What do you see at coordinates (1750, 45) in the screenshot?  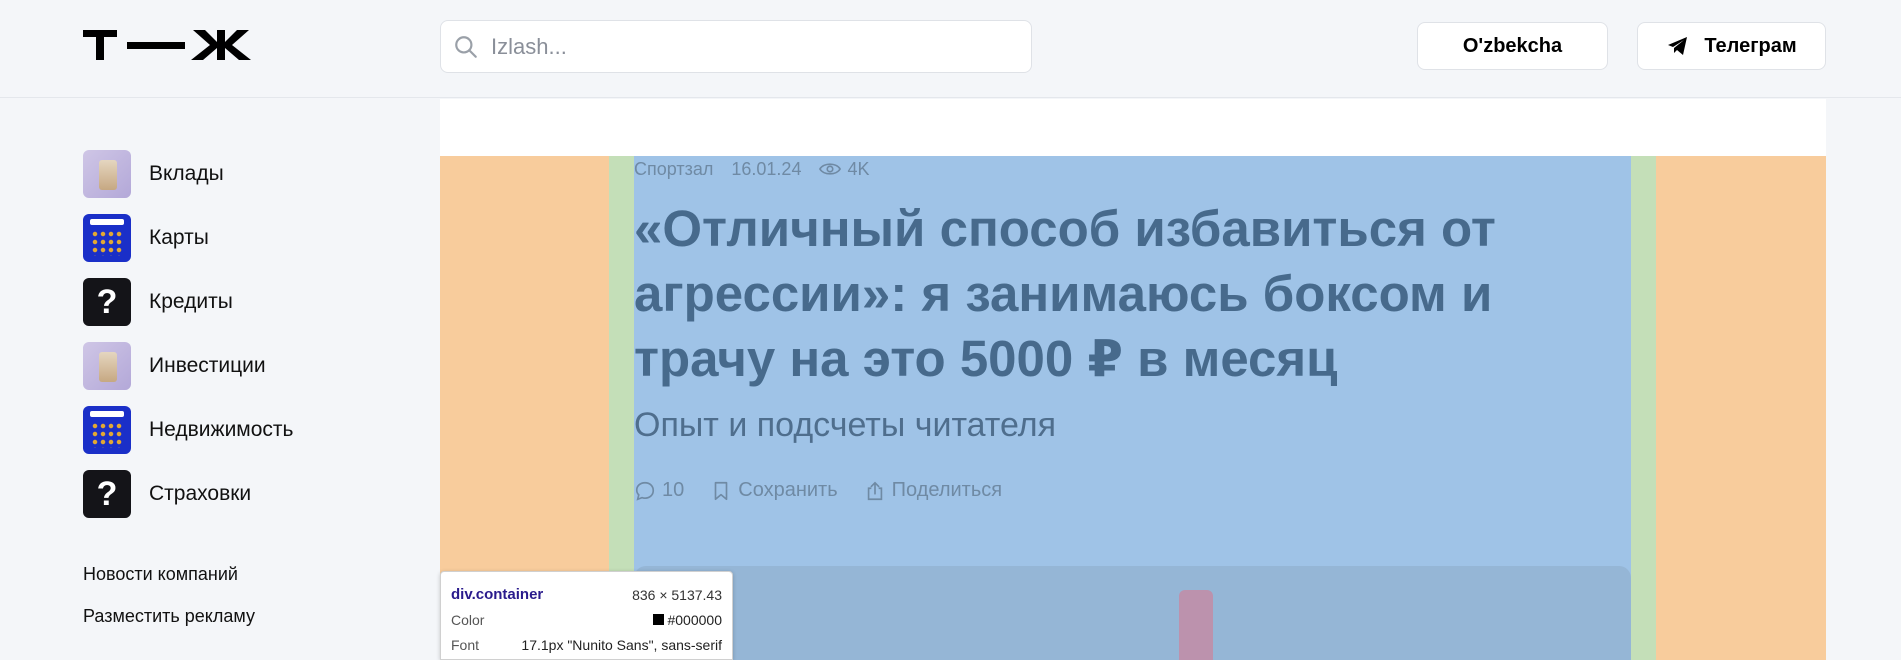 I see `telegram-button-label: Телеграм` at bounding box center [1750, 45].